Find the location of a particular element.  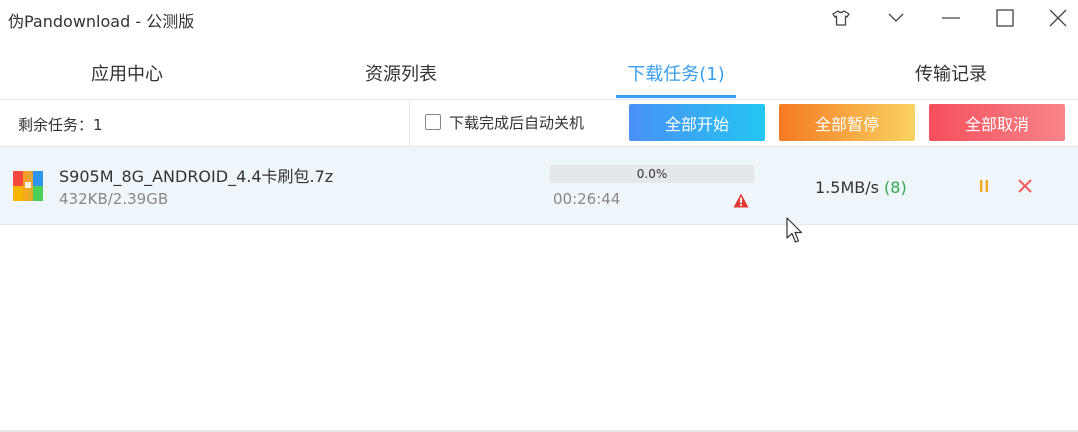

auto-shutdown-option: 下载完成后自动关机 is located at coordinates (504, 122).